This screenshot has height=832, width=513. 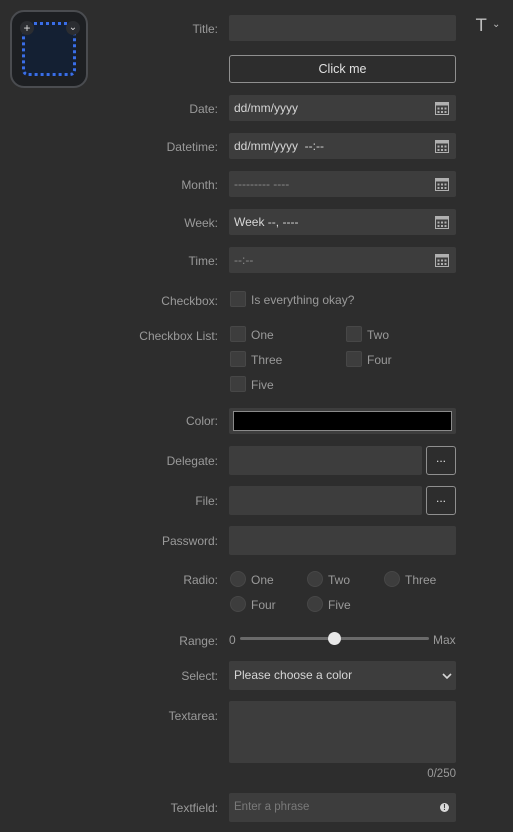 What do you see at coordinates (279, 146) in the screenshot?
I see `datetime-value: dd/mm/yyyy --:--` at bounding box center [279, 146].